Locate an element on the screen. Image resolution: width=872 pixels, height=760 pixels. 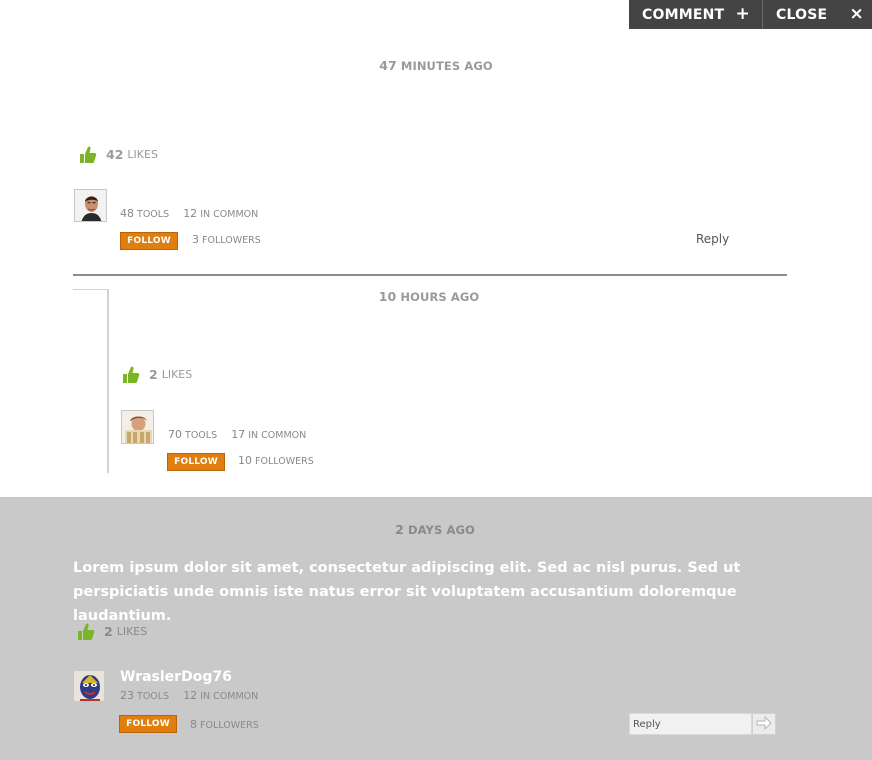
followers-number: 3 is located at coordinates (195, 239).